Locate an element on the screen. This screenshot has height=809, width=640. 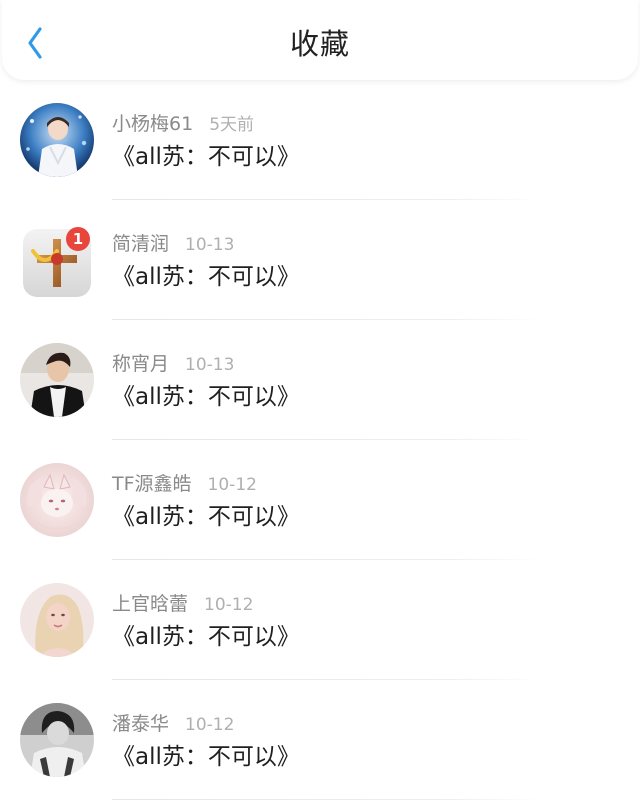
notification-badge: 1 is located at coordinates (78, 239).